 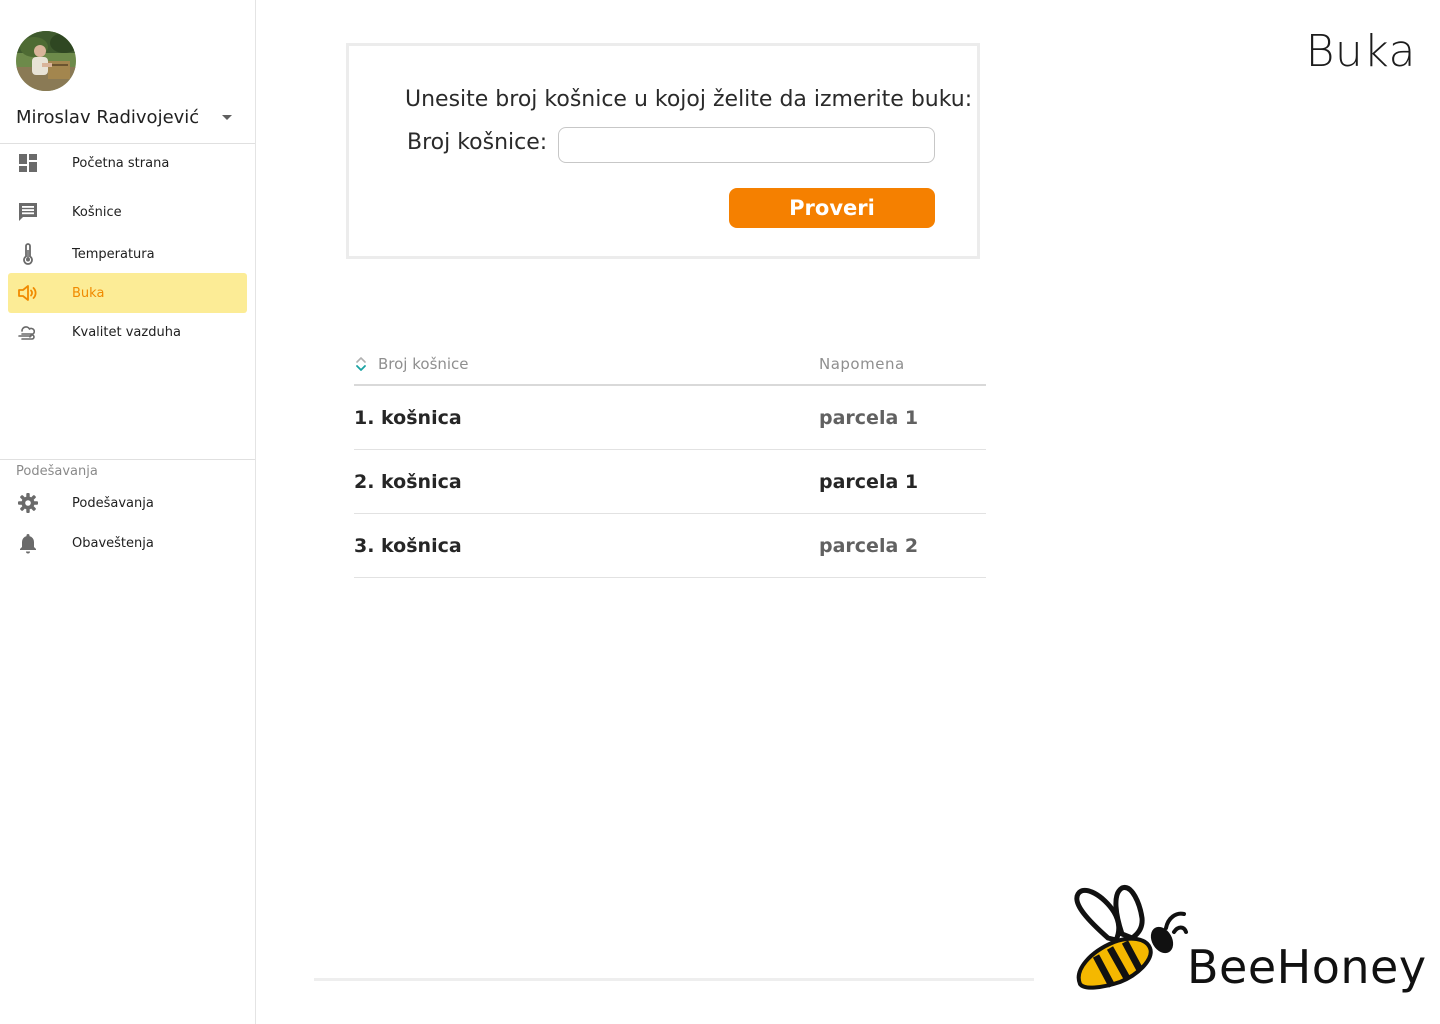 What do you see at coordinates (27, 293) in the screenshot?
I see `speaker-icon` at bounding box center [27, 293].